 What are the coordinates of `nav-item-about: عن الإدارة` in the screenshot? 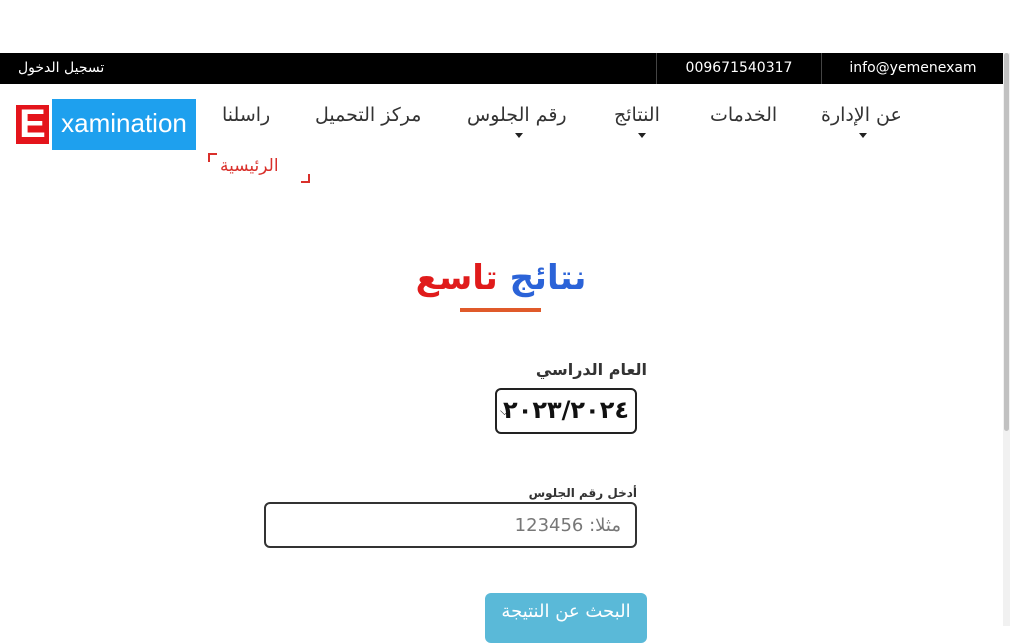 It's located at (861, 121).